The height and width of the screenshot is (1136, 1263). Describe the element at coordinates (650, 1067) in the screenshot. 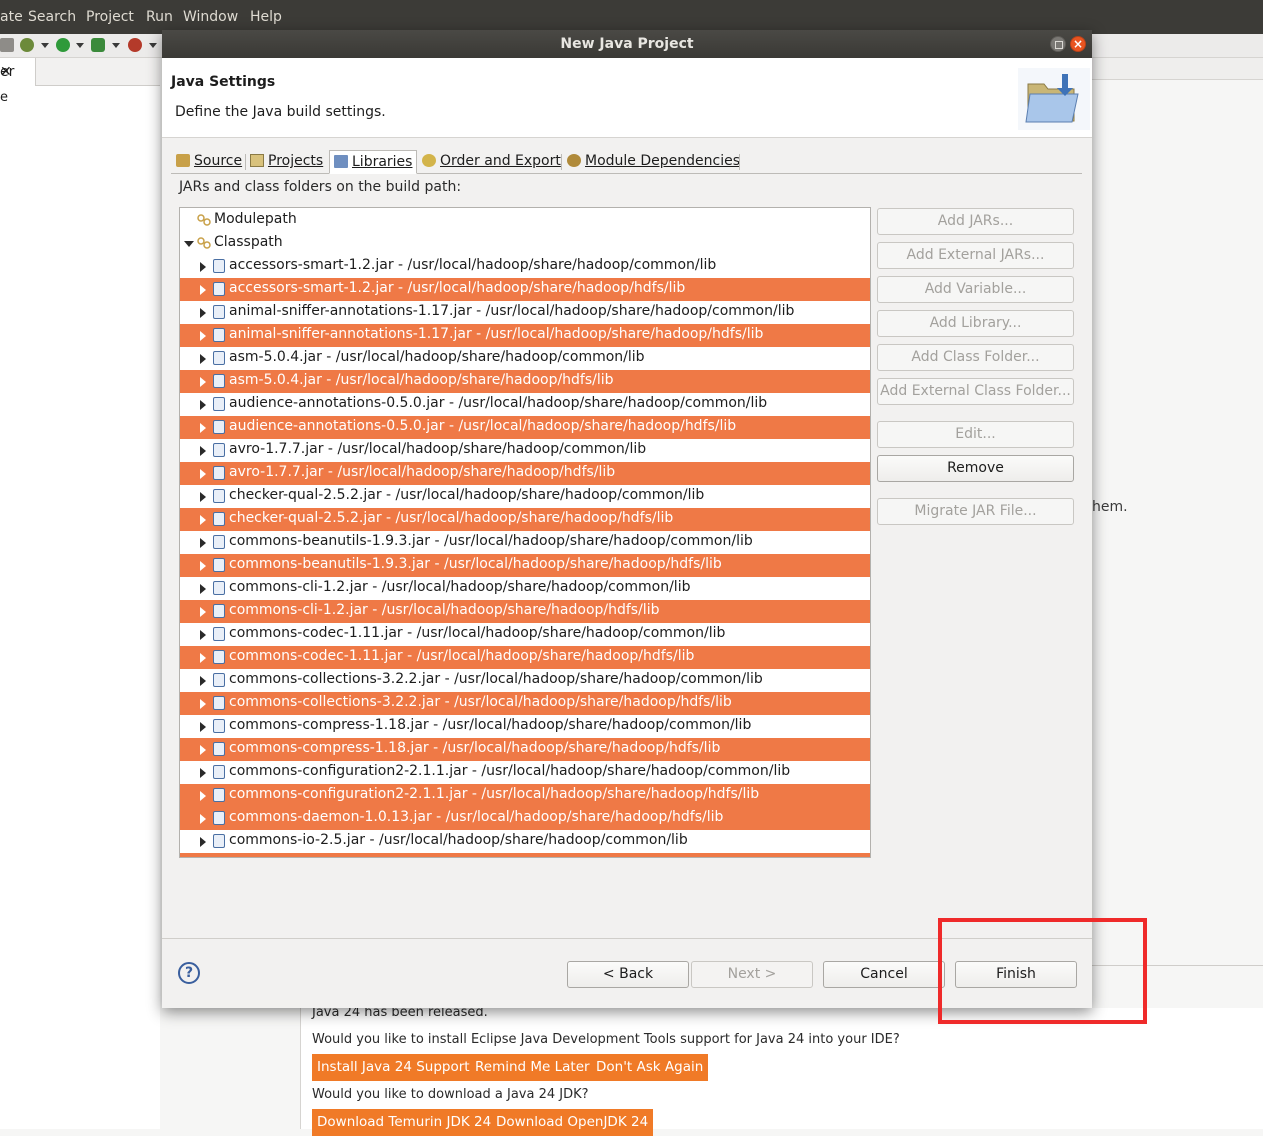

I see `dont-ask-again-button: Don't Ask Again` at that location.